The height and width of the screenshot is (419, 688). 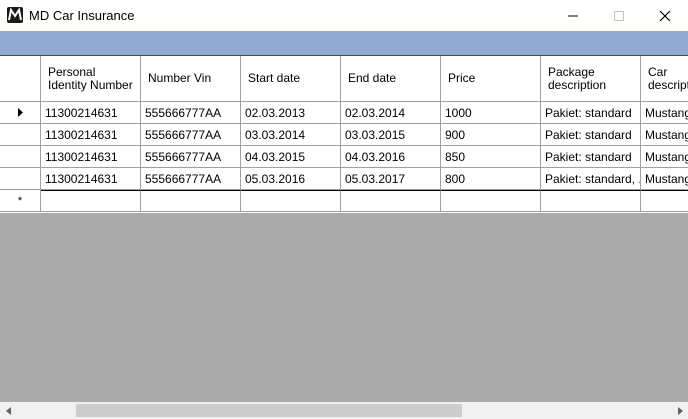 I want to click on new-row-marker: *, so click(x=20, y=200).